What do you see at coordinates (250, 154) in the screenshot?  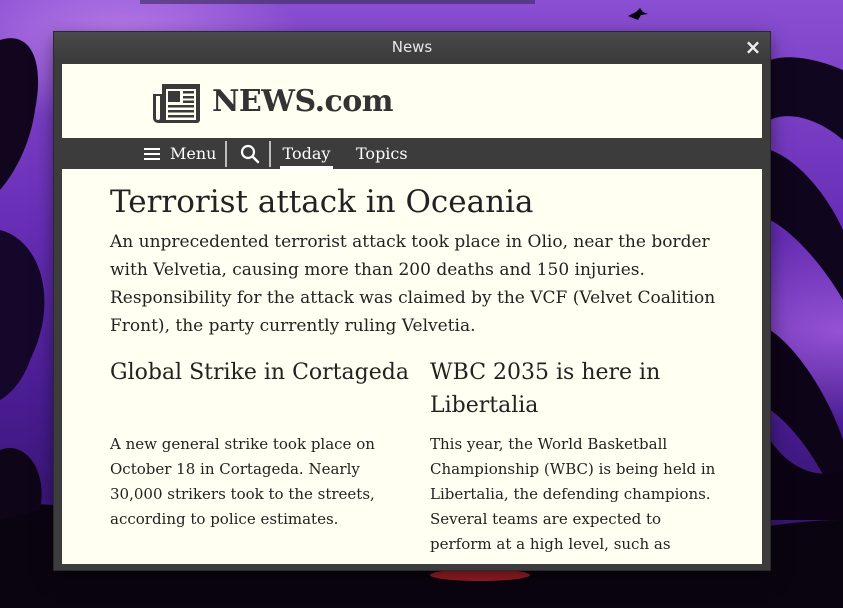 I see `search-icon` at bounding box center [250, 154].